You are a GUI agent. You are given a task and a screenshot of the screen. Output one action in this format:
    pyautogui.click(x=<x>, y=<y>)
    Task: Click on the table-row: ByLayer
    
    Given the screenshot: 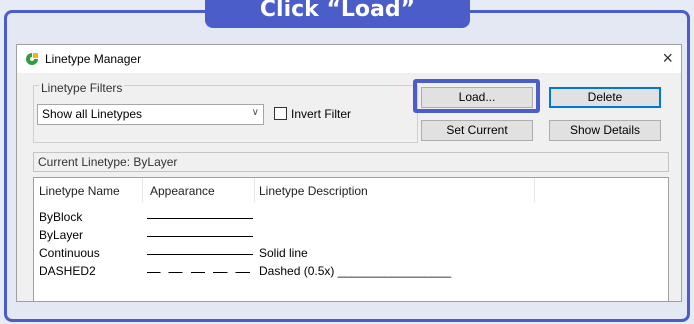 What is the action you would take?
    pyautogui.click(x=351, y=236)
    